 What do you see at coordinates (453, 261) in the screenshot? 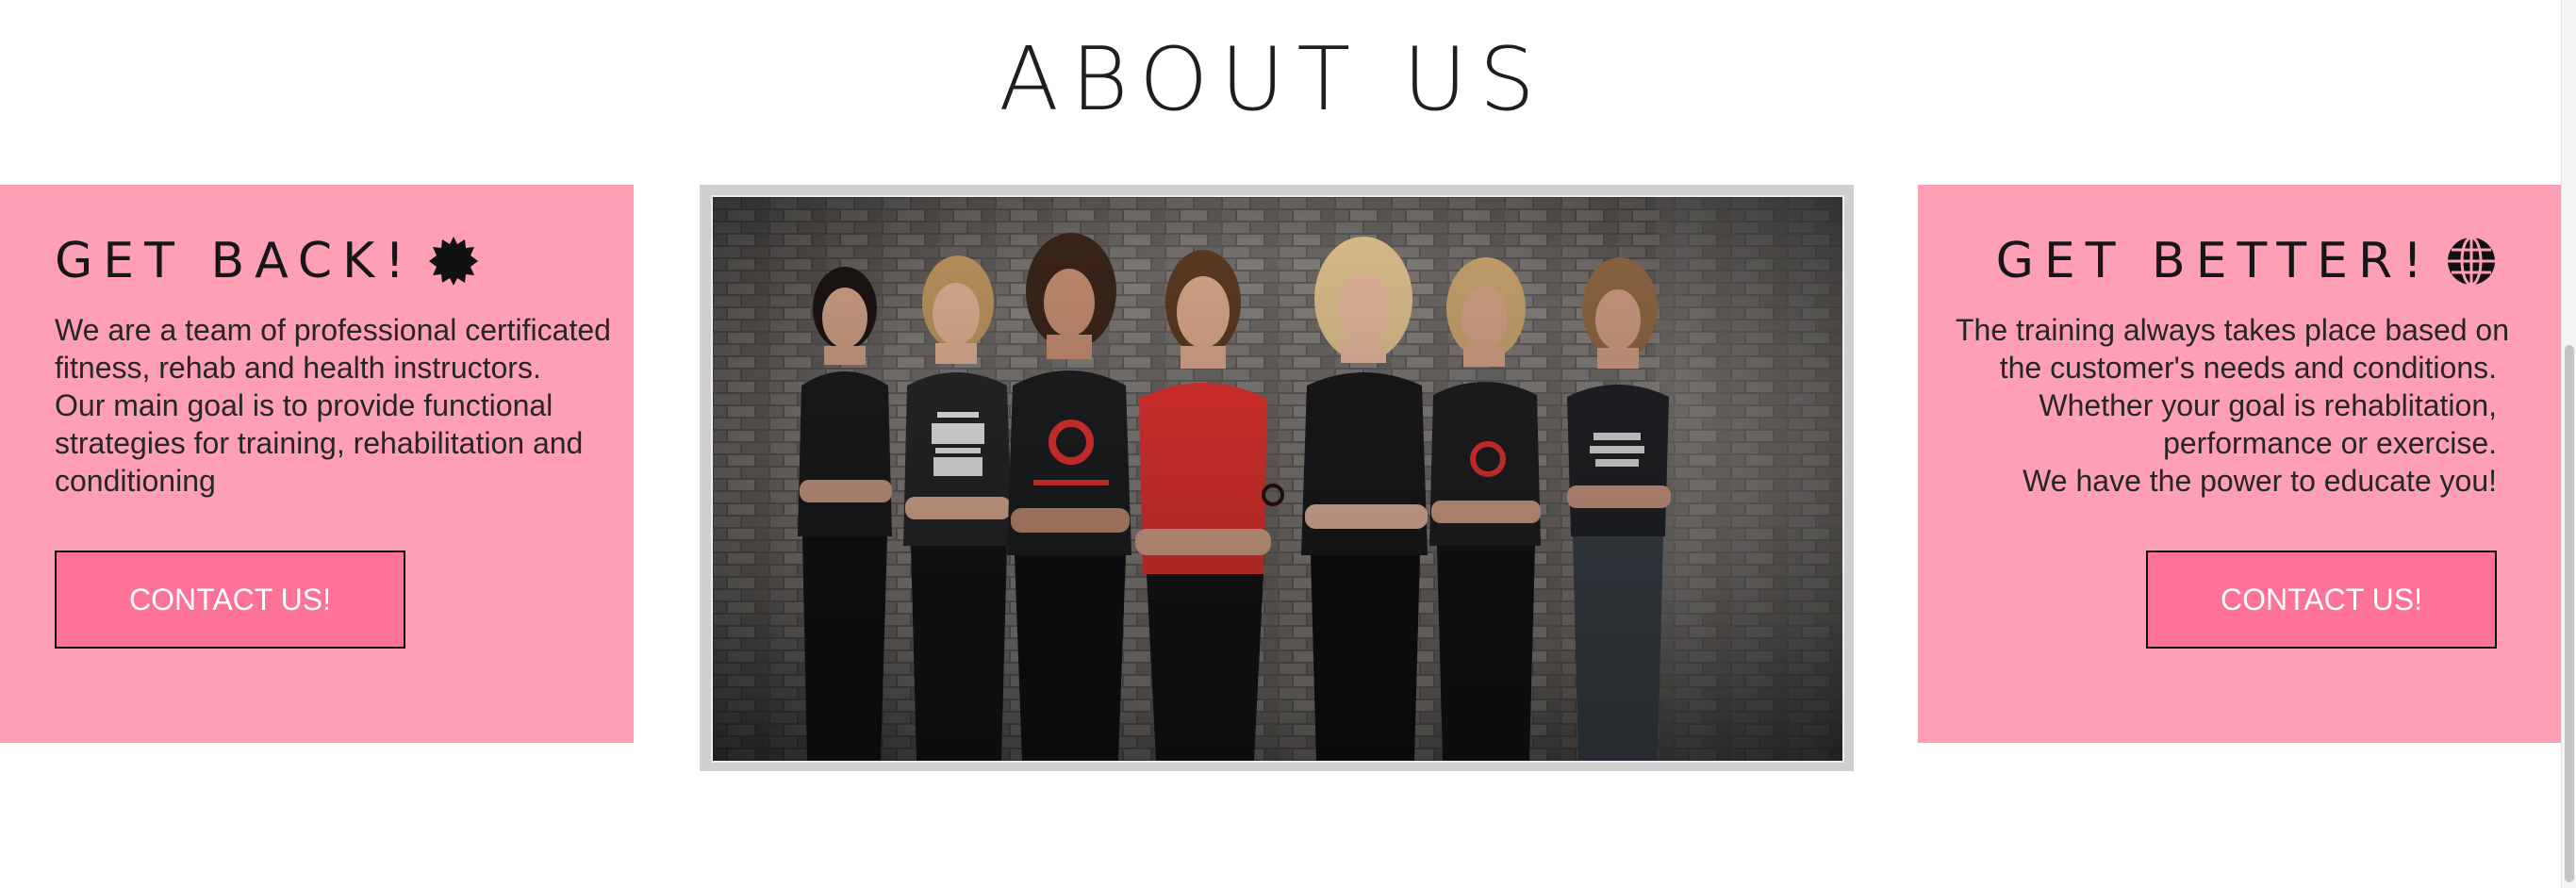
I see `badge-icon` at bounding box center [453, 261].